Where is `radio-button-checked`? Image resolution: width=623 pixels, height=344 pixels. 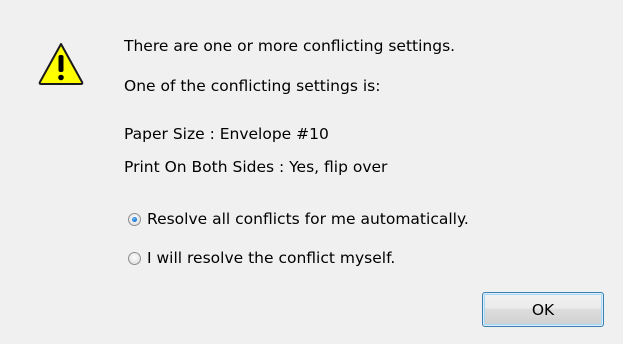
radio-button-checked is located at coordinates (134, 219).